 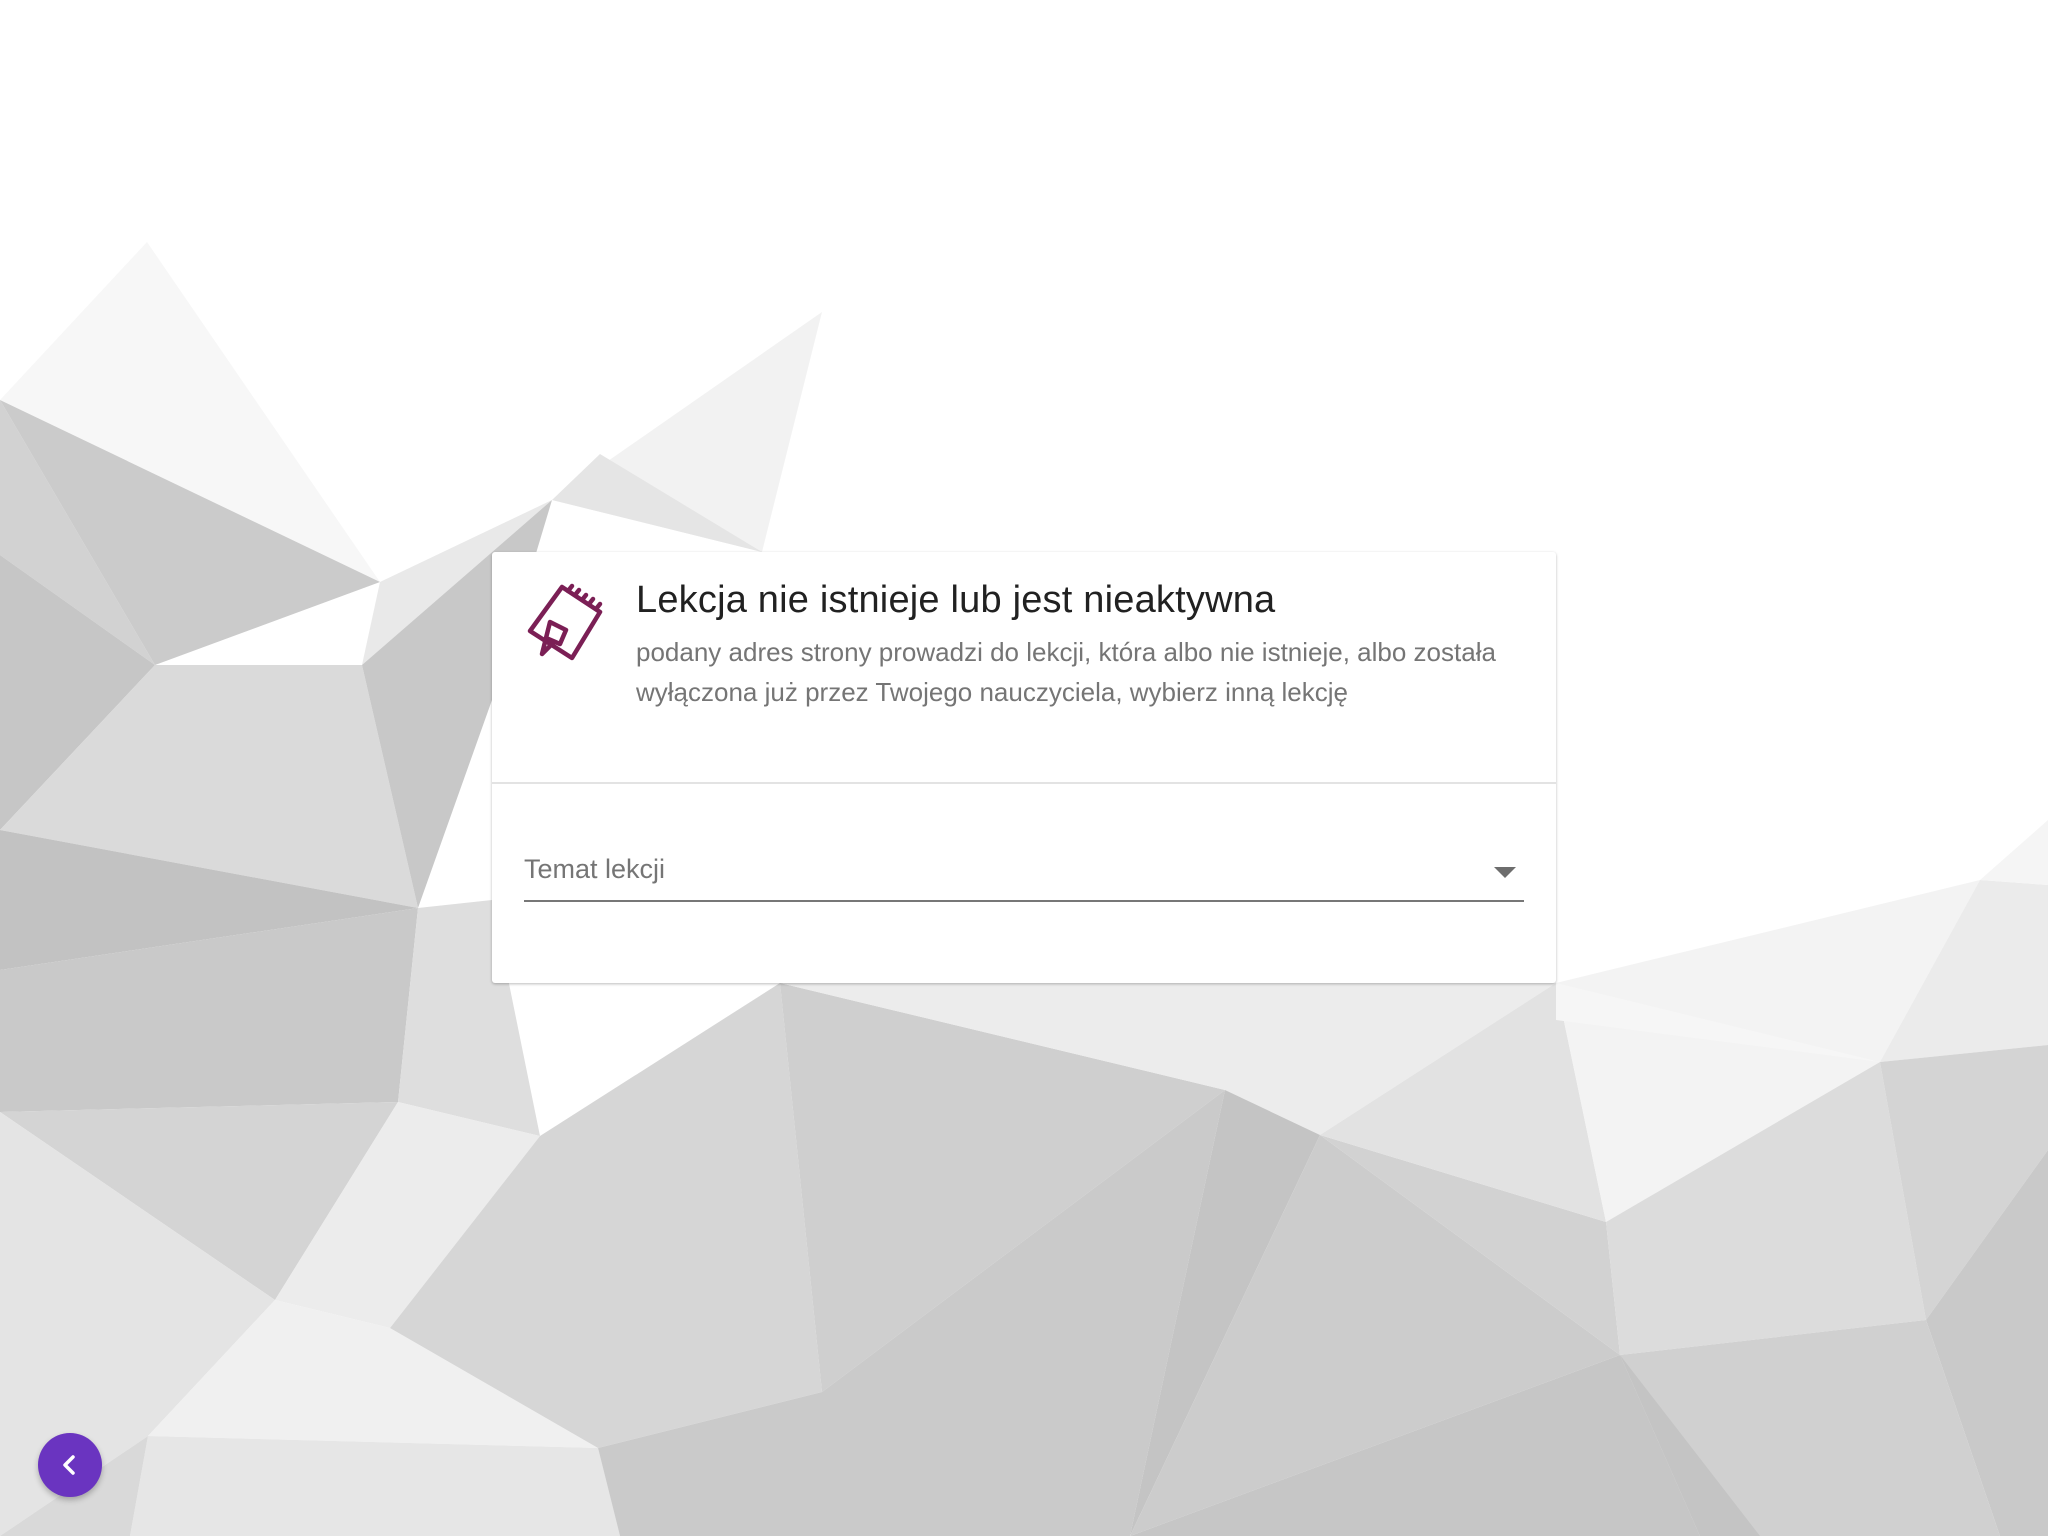 What do you see at coordinates (595, 869) in the screenshot?
I see `lesson-topic-label: Temat lekcji` at bounding box center [595, 869].